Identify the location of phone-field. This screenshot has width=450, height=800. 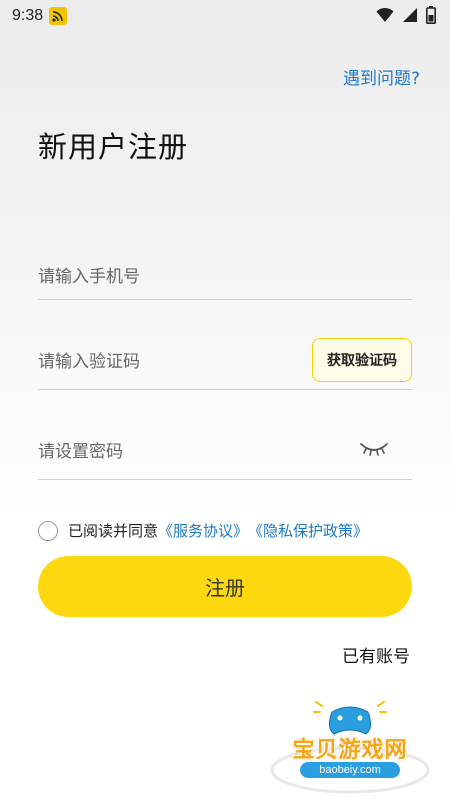
(225, 277).